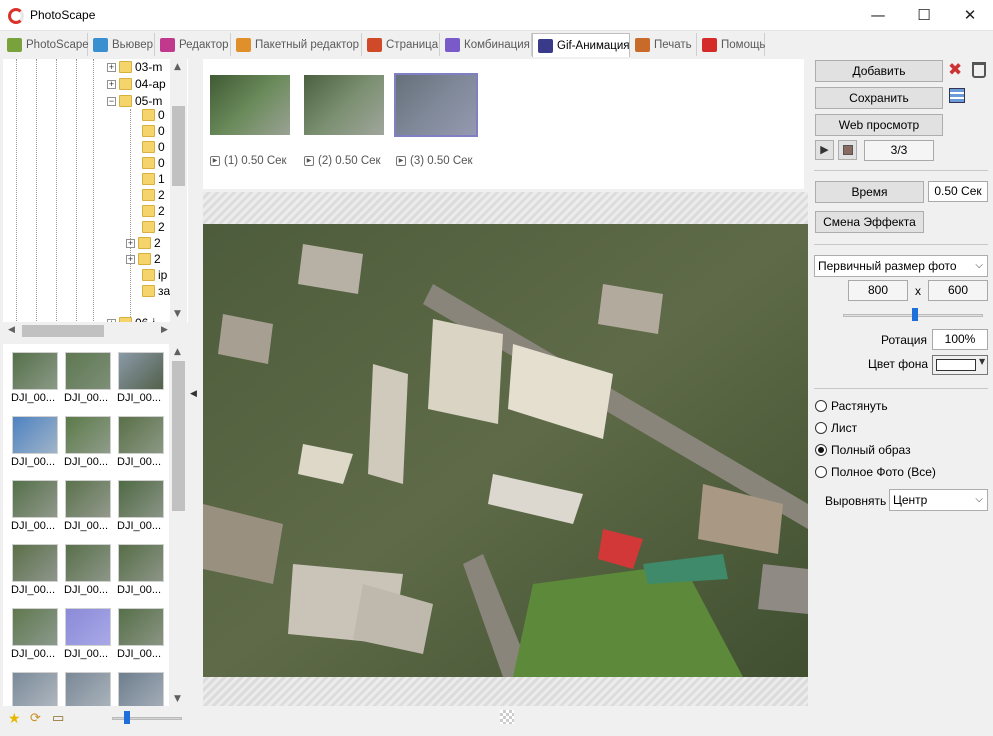 The height and width of the screenshot is (736, 993). Describe the element at coordinates (503, 124) in the screenshot. I see `gif-frames-strip: ▶ (1) 0.50 Сек ▶ (2) 0.50 Сек ▶ (3) 0.50 Сек` at that location.